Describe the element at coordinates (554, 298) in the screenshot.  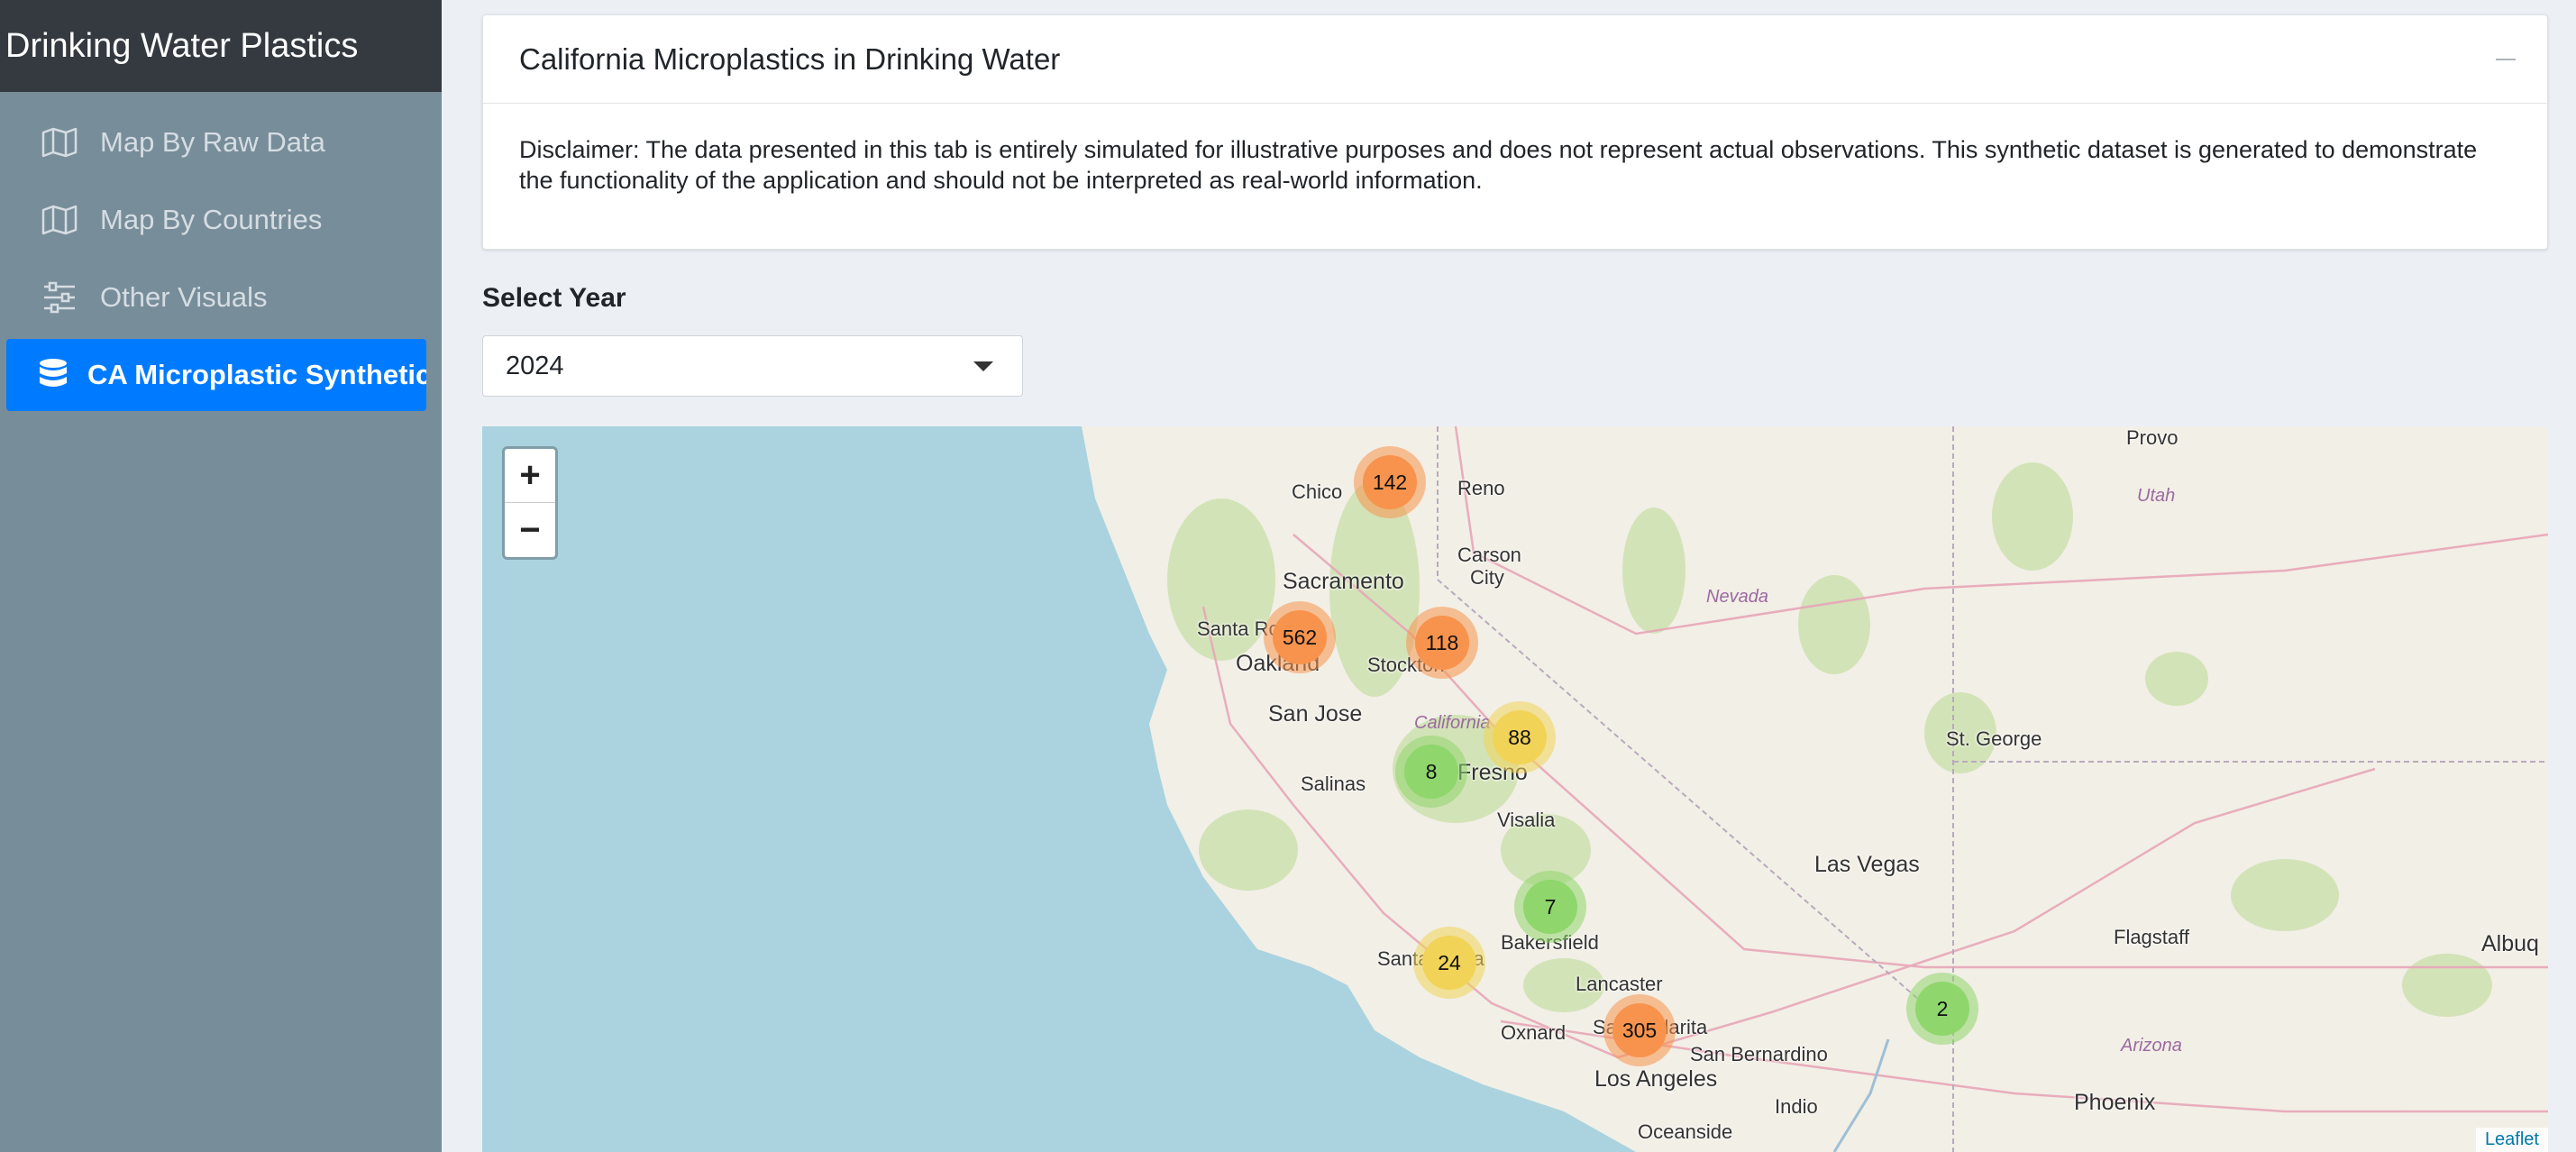
I see `year-select-label: Select Year` at that location.